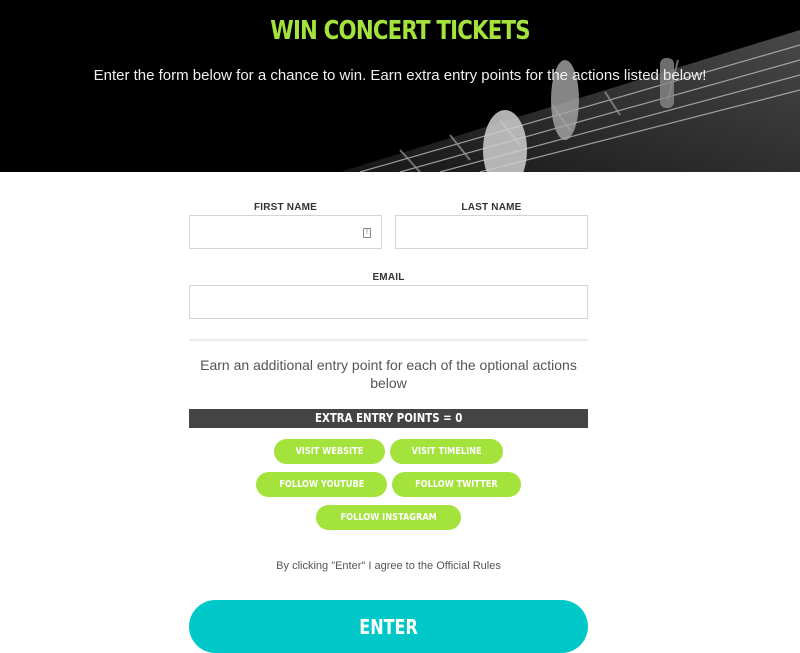  I want to click on follow-instagram-button: FOLLOW INSTAGRAM, so click(388, 517).